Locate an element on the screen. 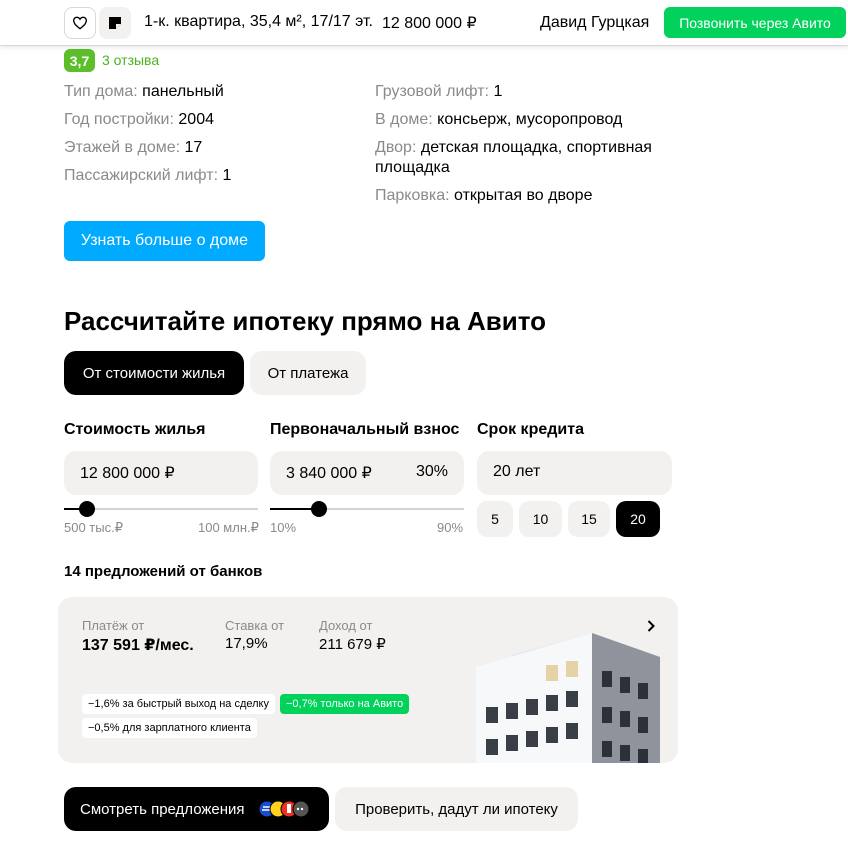 This screenshot has height=843, width=848. mortgage-title: Рассчитайте ипотеку прямо на Авито is located at coordinates (305, 321).